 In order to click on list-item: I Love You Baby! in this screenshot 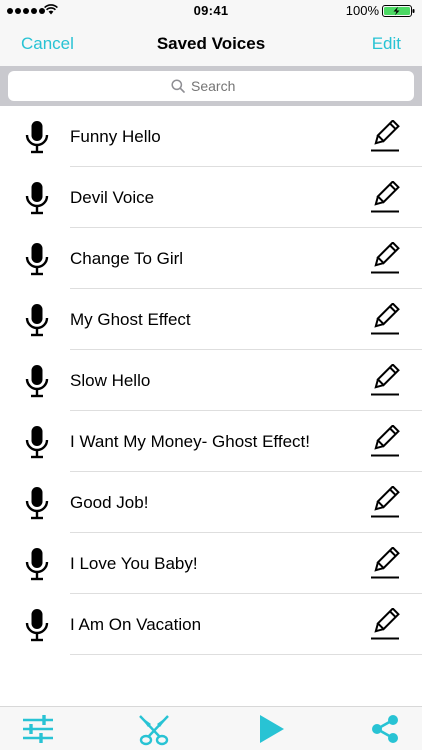, I will do `click(211, 563)`.